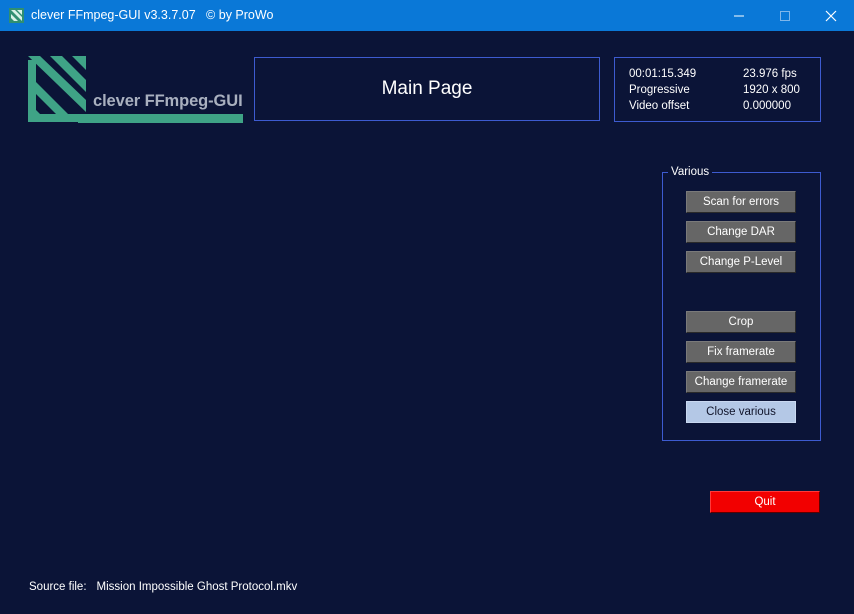 The image size is (854, 614). Describe the element at coordinates (659, 106) in the screenshot. I see `video-offset-label: Video offset` at that location.